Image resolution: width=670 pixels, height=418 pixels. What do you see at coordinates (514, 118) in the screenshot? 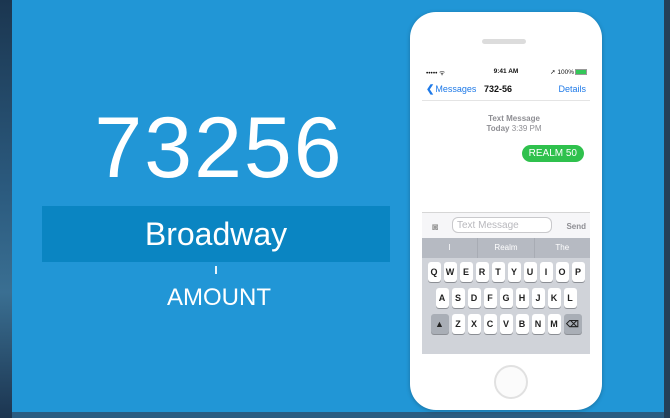
I see `message-type: Text Message` at bounding box center [514, 118].